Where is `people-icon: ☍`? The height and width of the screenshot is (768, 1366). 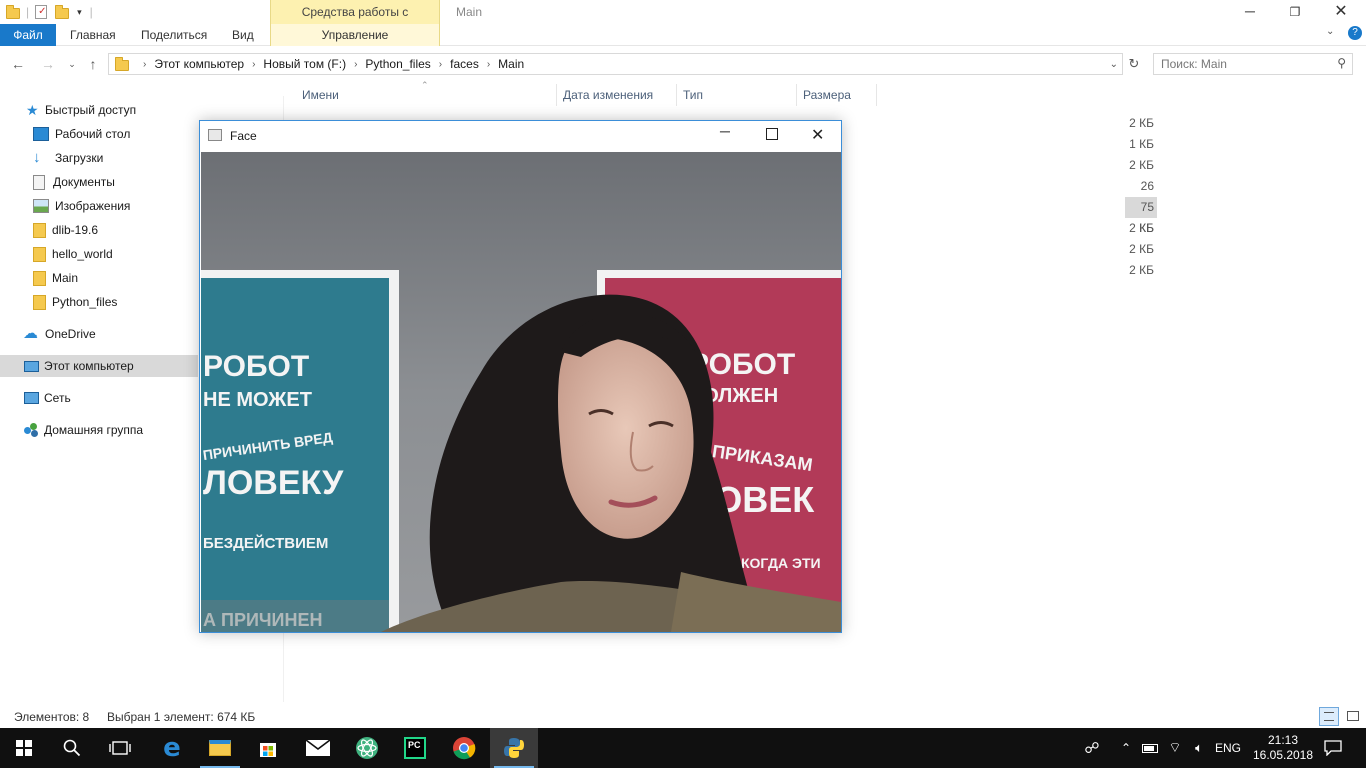 people-icon: ☍ is located at coordinates (1092, 748).